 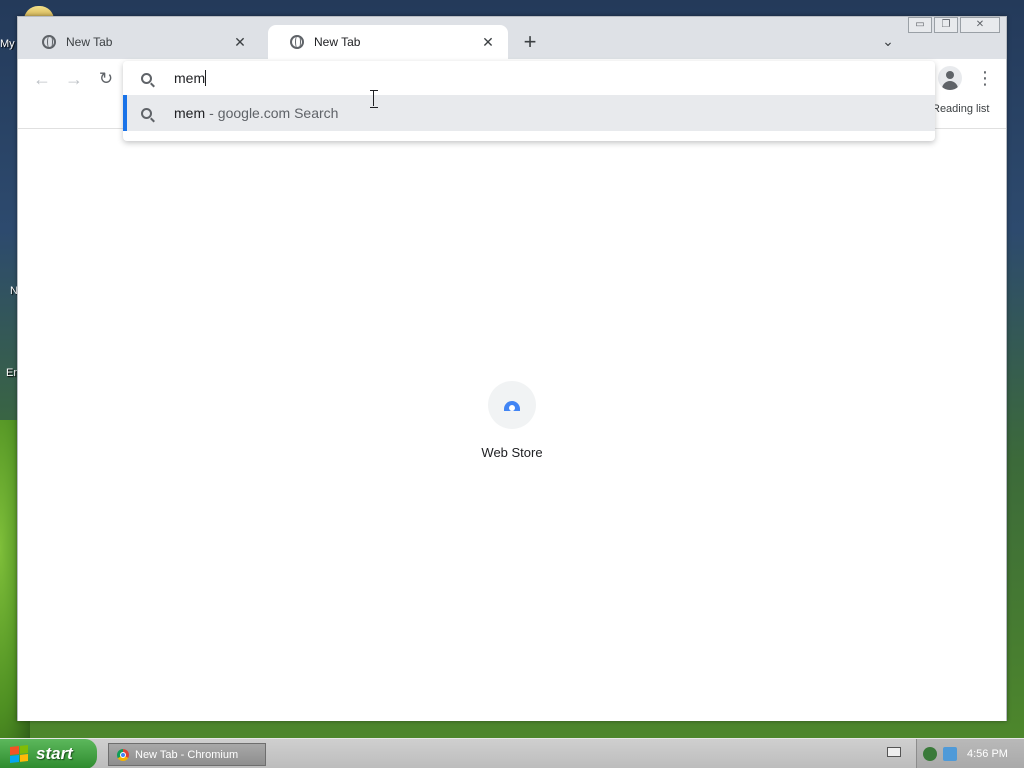 What do you see at coordinates (205, 78) in the screenshot?
I see `text-caret` at bounding box center [205, 78].